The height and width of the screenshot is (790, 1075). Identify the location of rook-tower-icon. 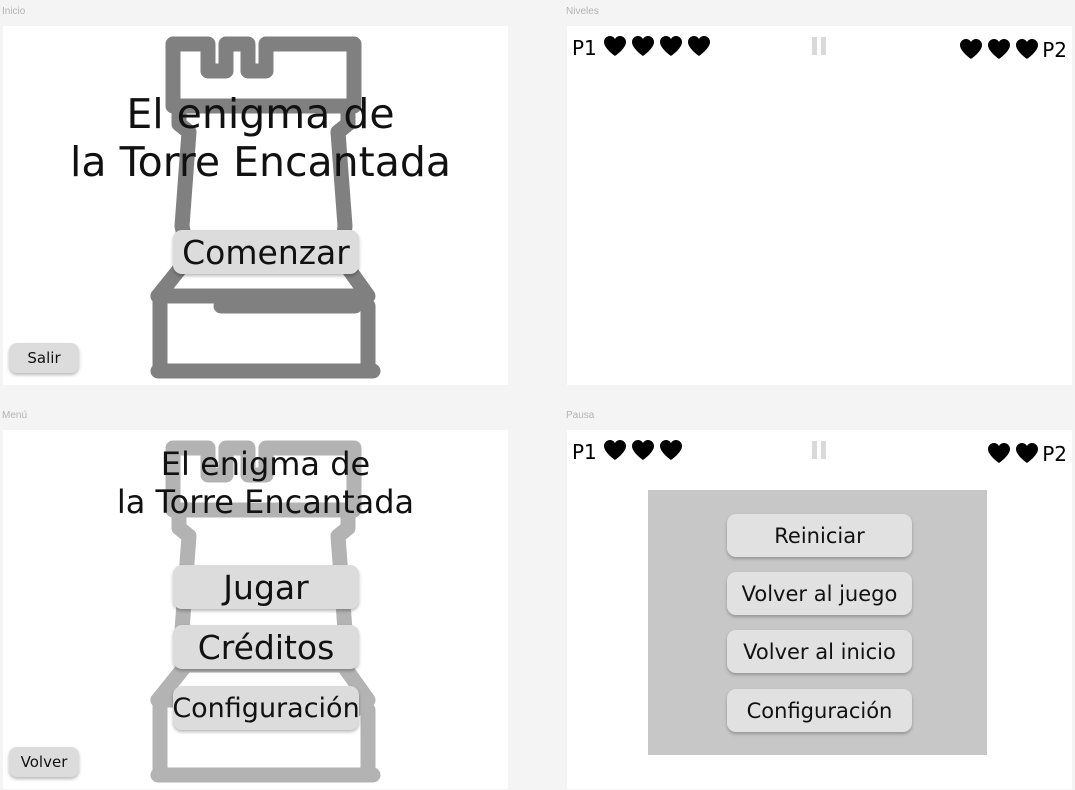
(265, 207).